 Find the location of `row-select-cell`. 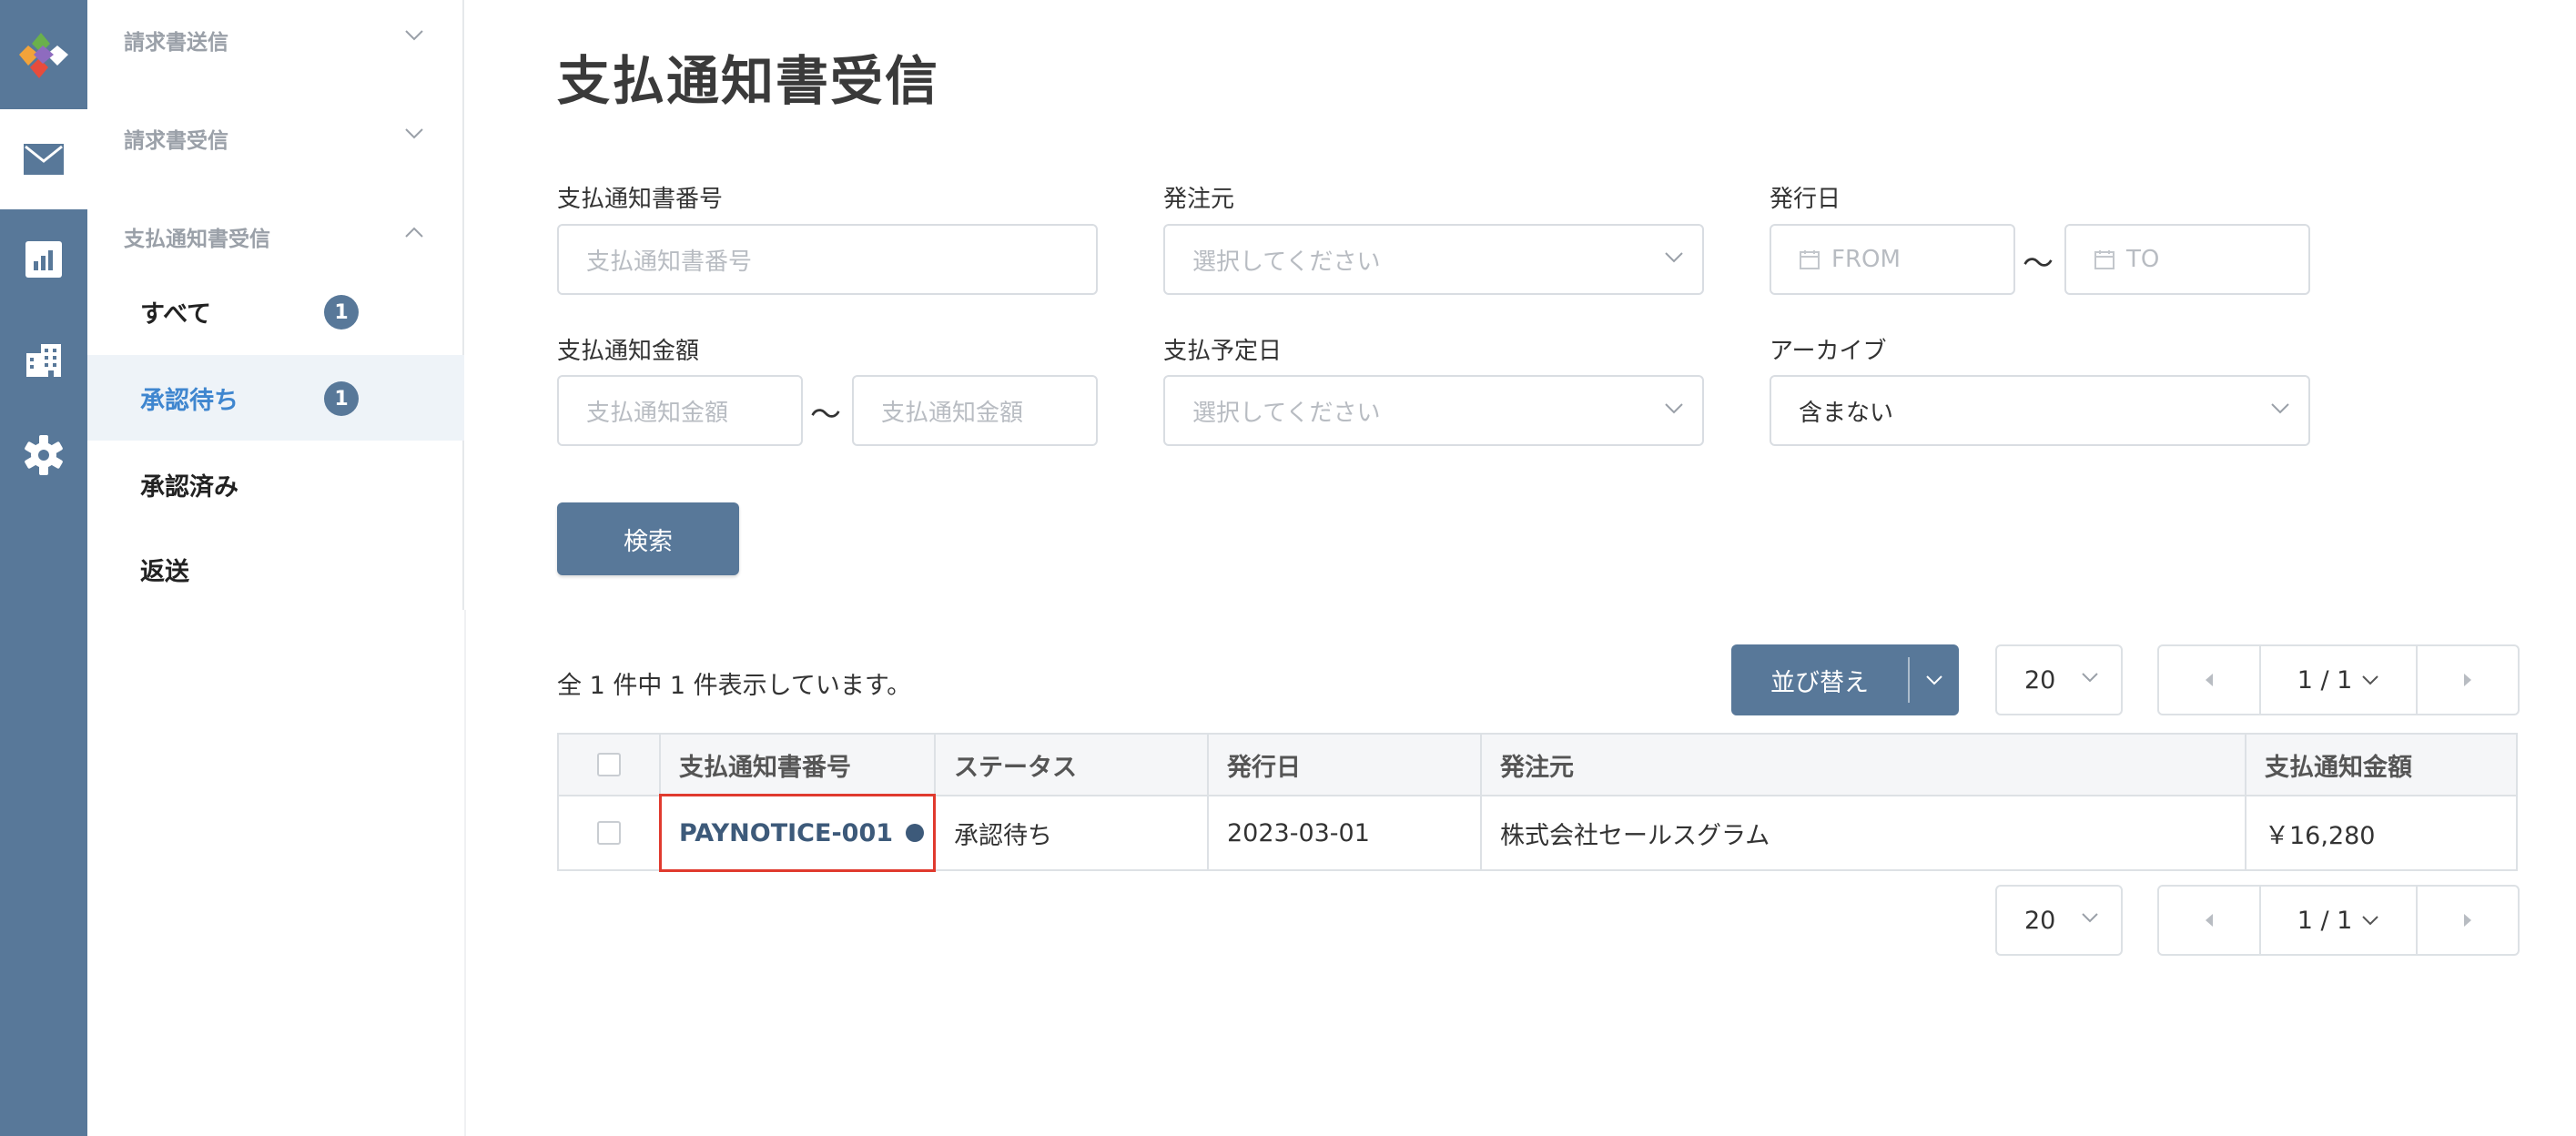

row-select-cell is located at coordinates (610, 832).